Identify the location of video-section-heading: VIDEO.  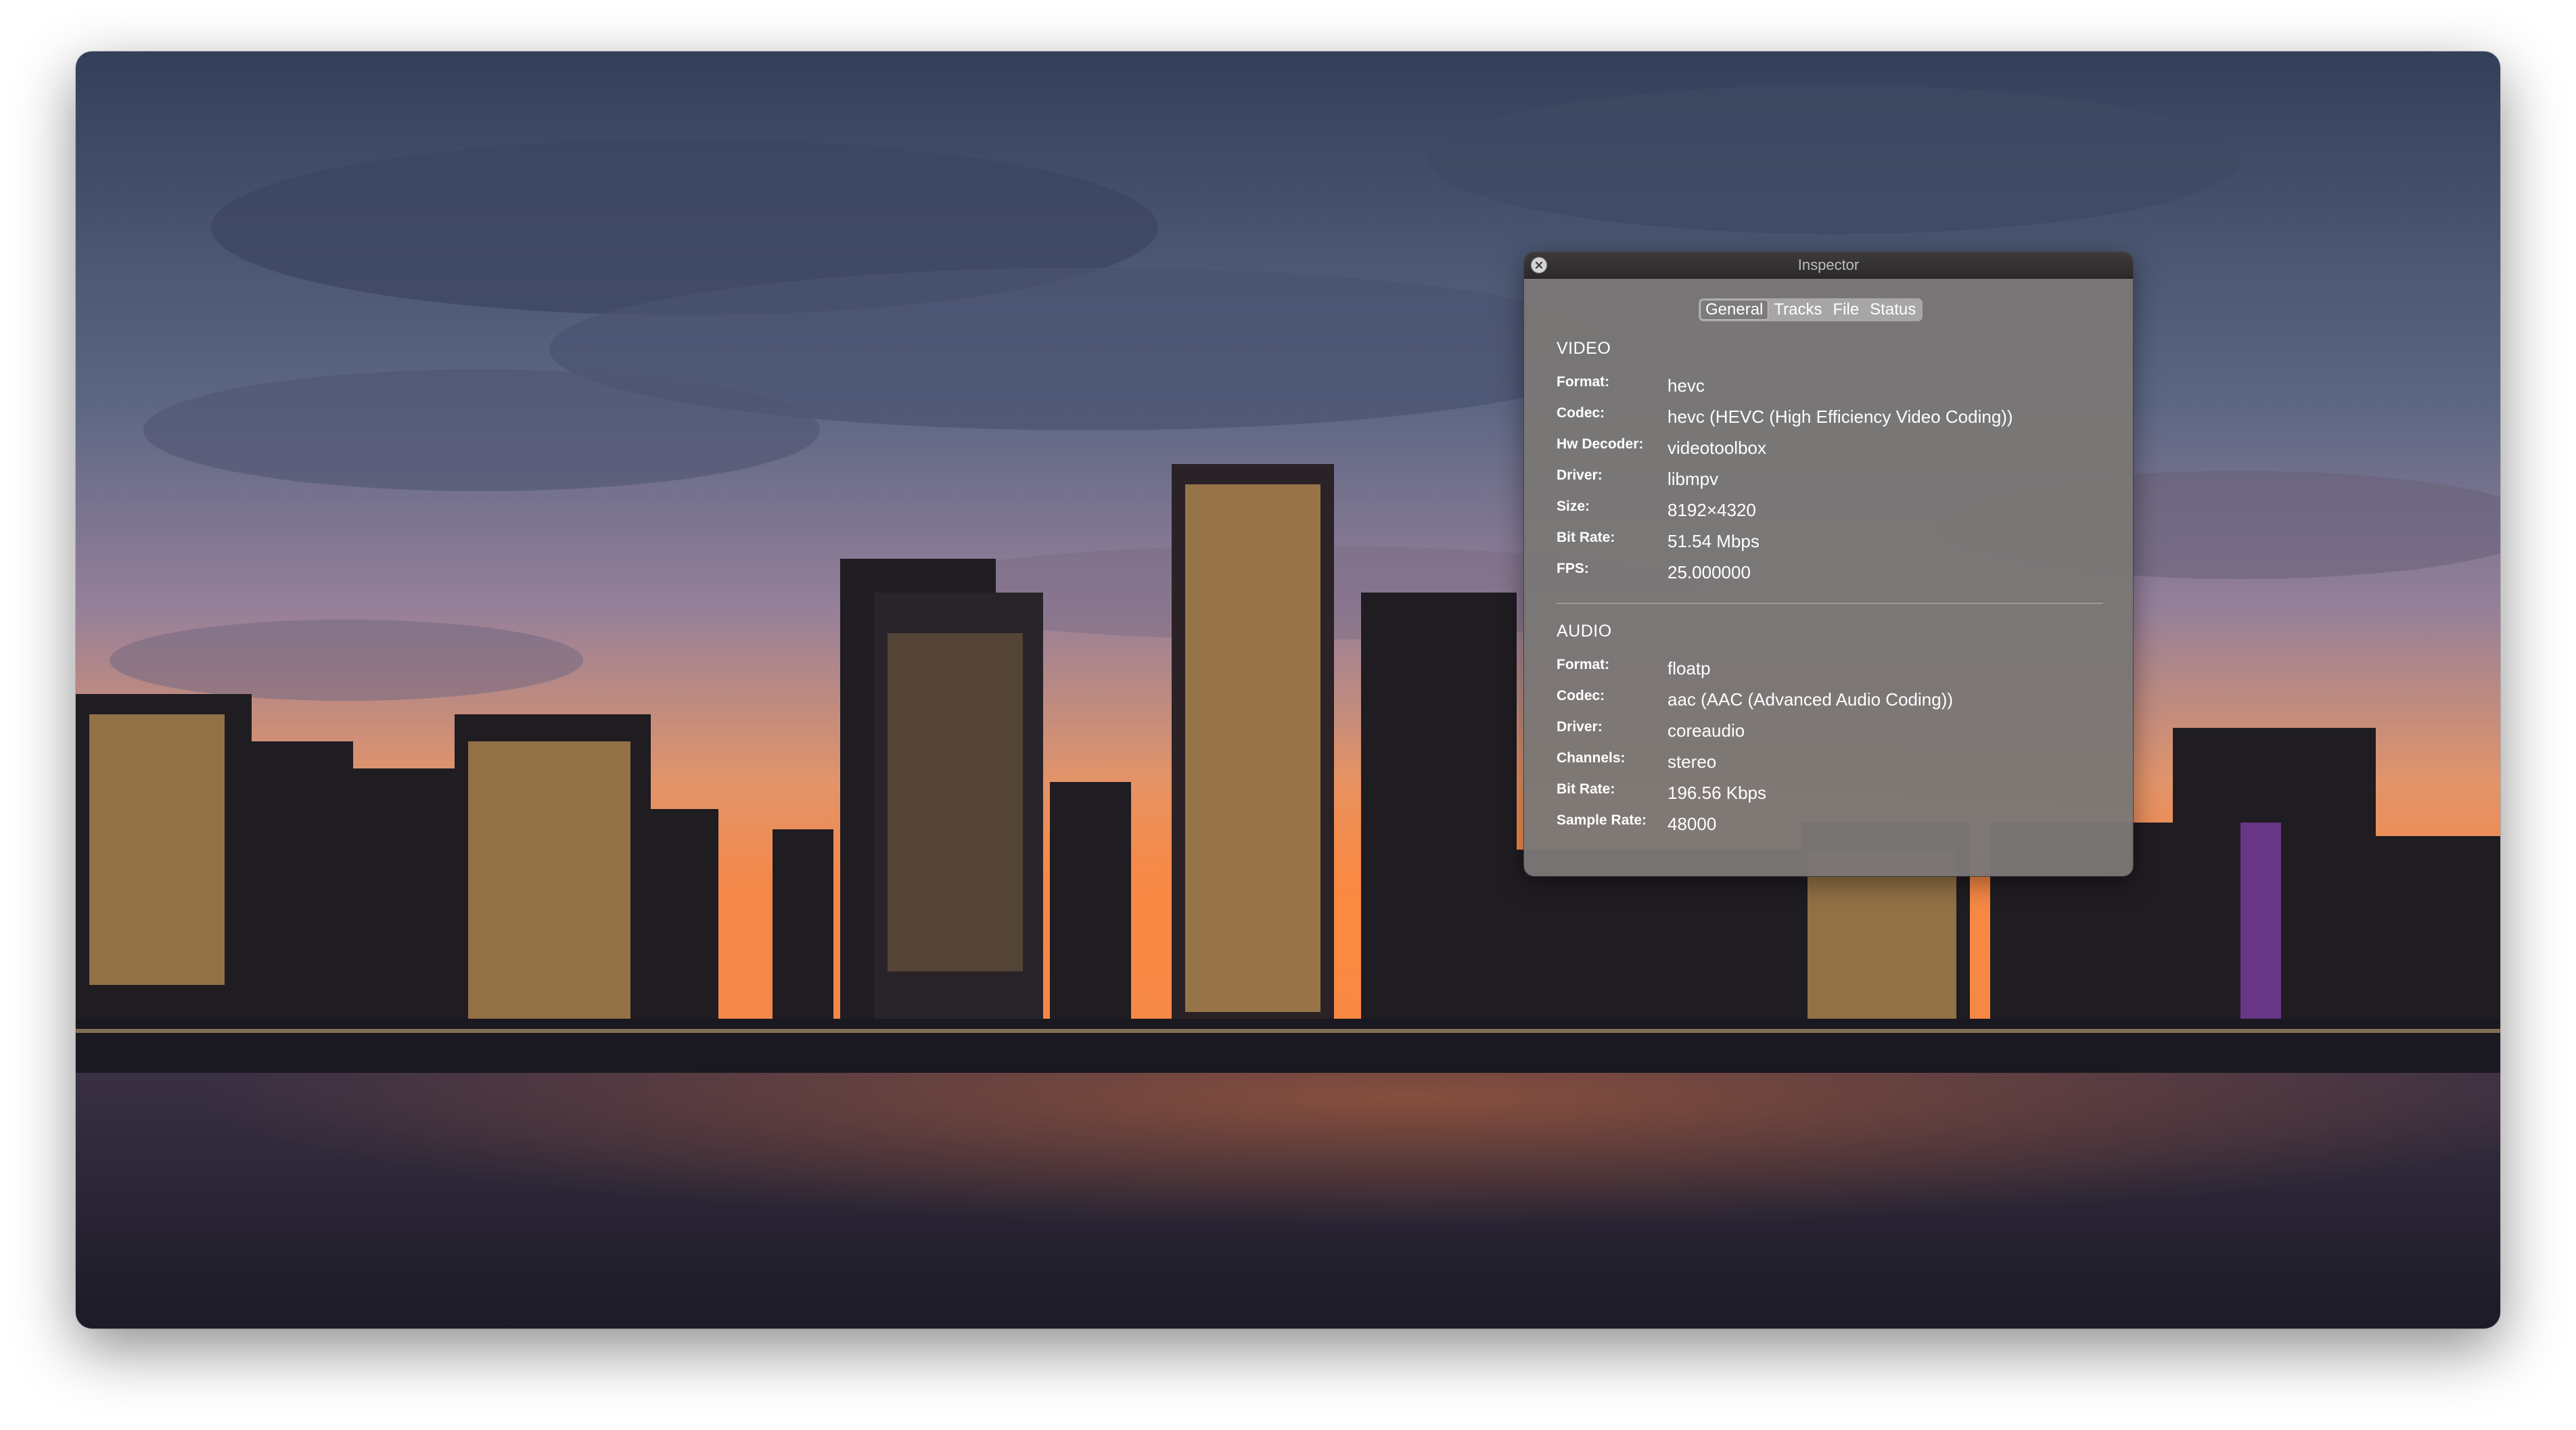
(1584, 348).